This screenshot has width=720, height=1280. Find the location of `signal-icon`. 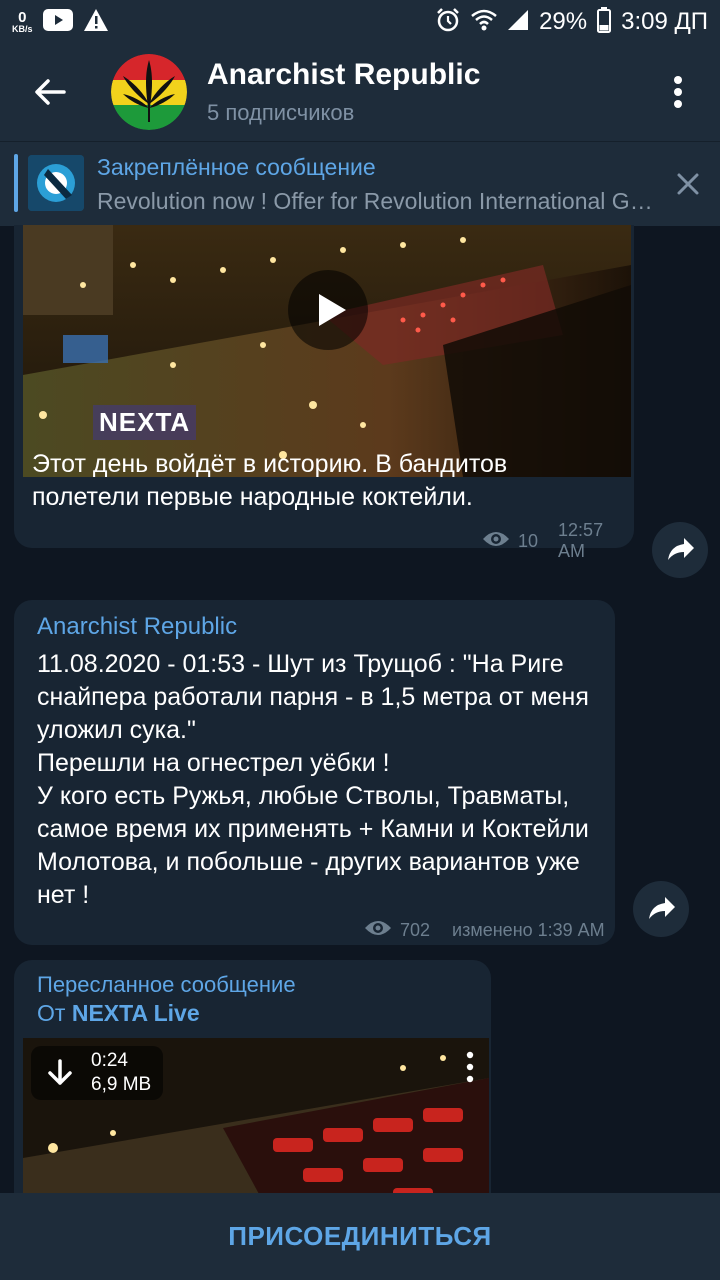

signal-icon is located at coordinates (518, 22).